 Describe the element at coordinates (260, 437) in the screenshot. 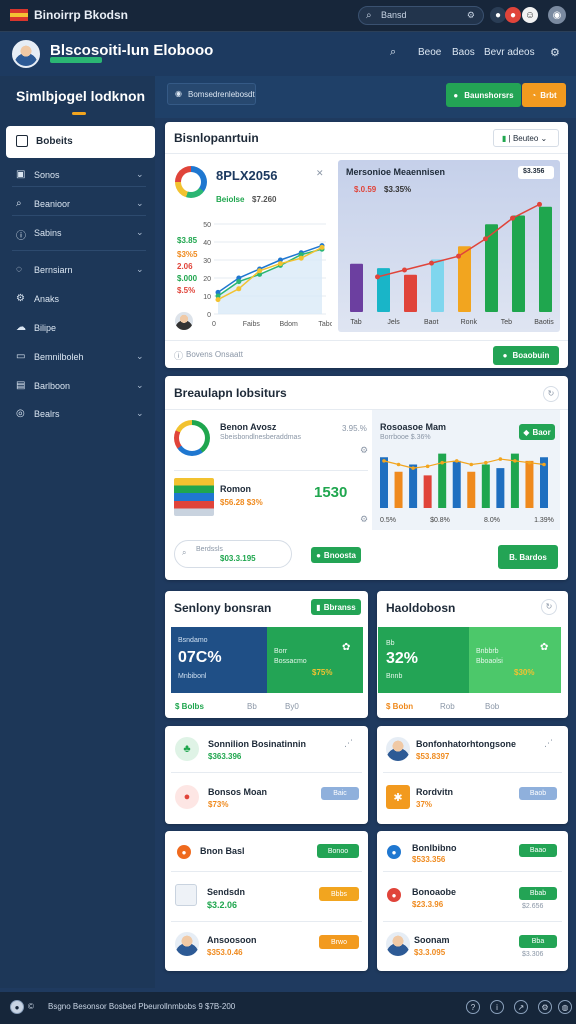

I see `breakdown-row1-sub: Sbeisbondlnesberaddmas` at that location.